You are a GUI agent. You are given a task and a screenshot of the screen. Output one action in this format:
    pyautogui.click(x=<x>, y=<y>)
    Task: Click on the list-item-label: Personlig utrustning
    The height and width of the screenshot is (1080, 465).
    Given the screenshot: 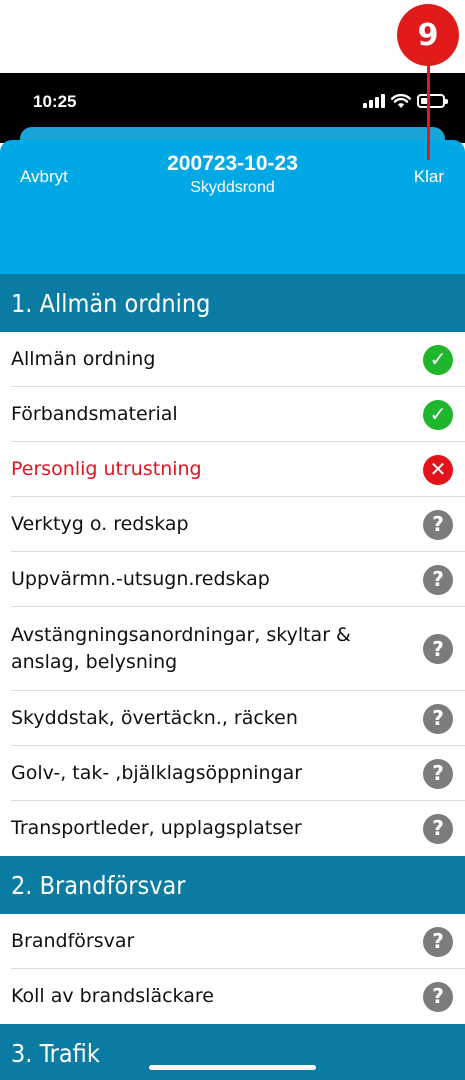 What is the action you would take?
    pyautogui.click(x=106, y=469)
    